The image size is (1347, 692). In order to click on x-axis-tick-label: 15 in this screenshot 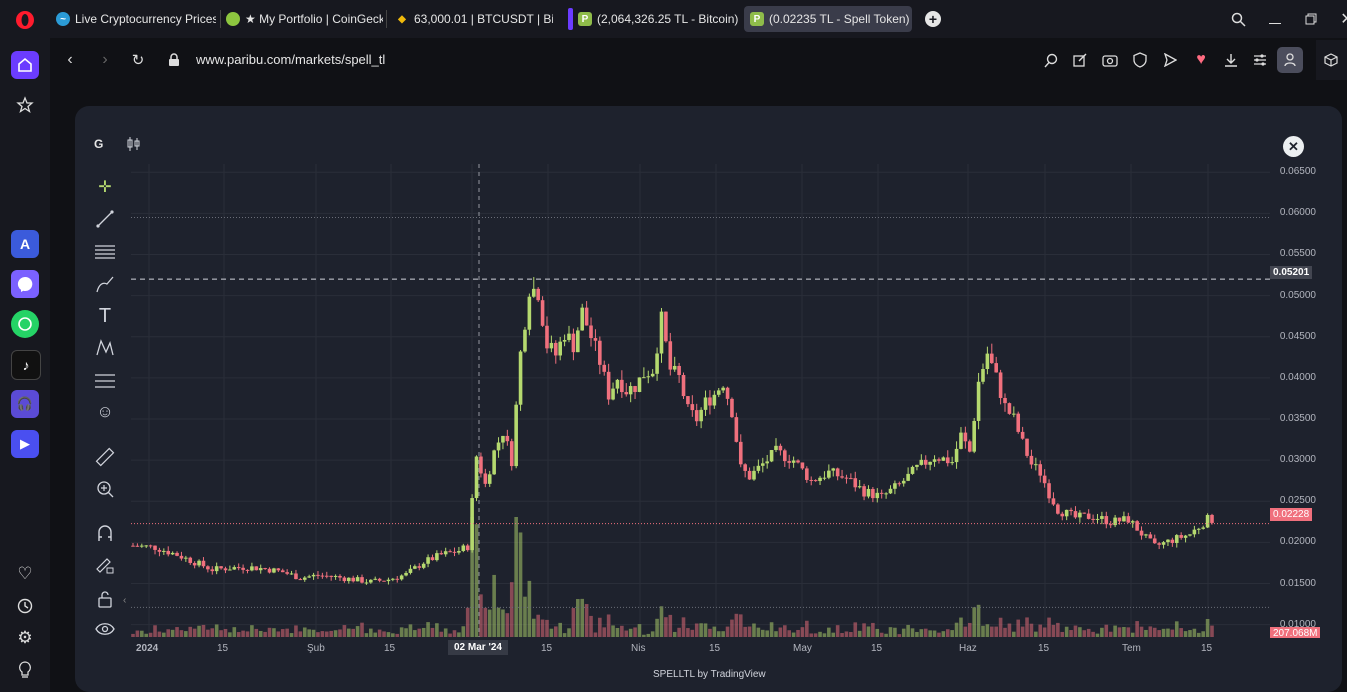, I will do `click(1044, 648)`.